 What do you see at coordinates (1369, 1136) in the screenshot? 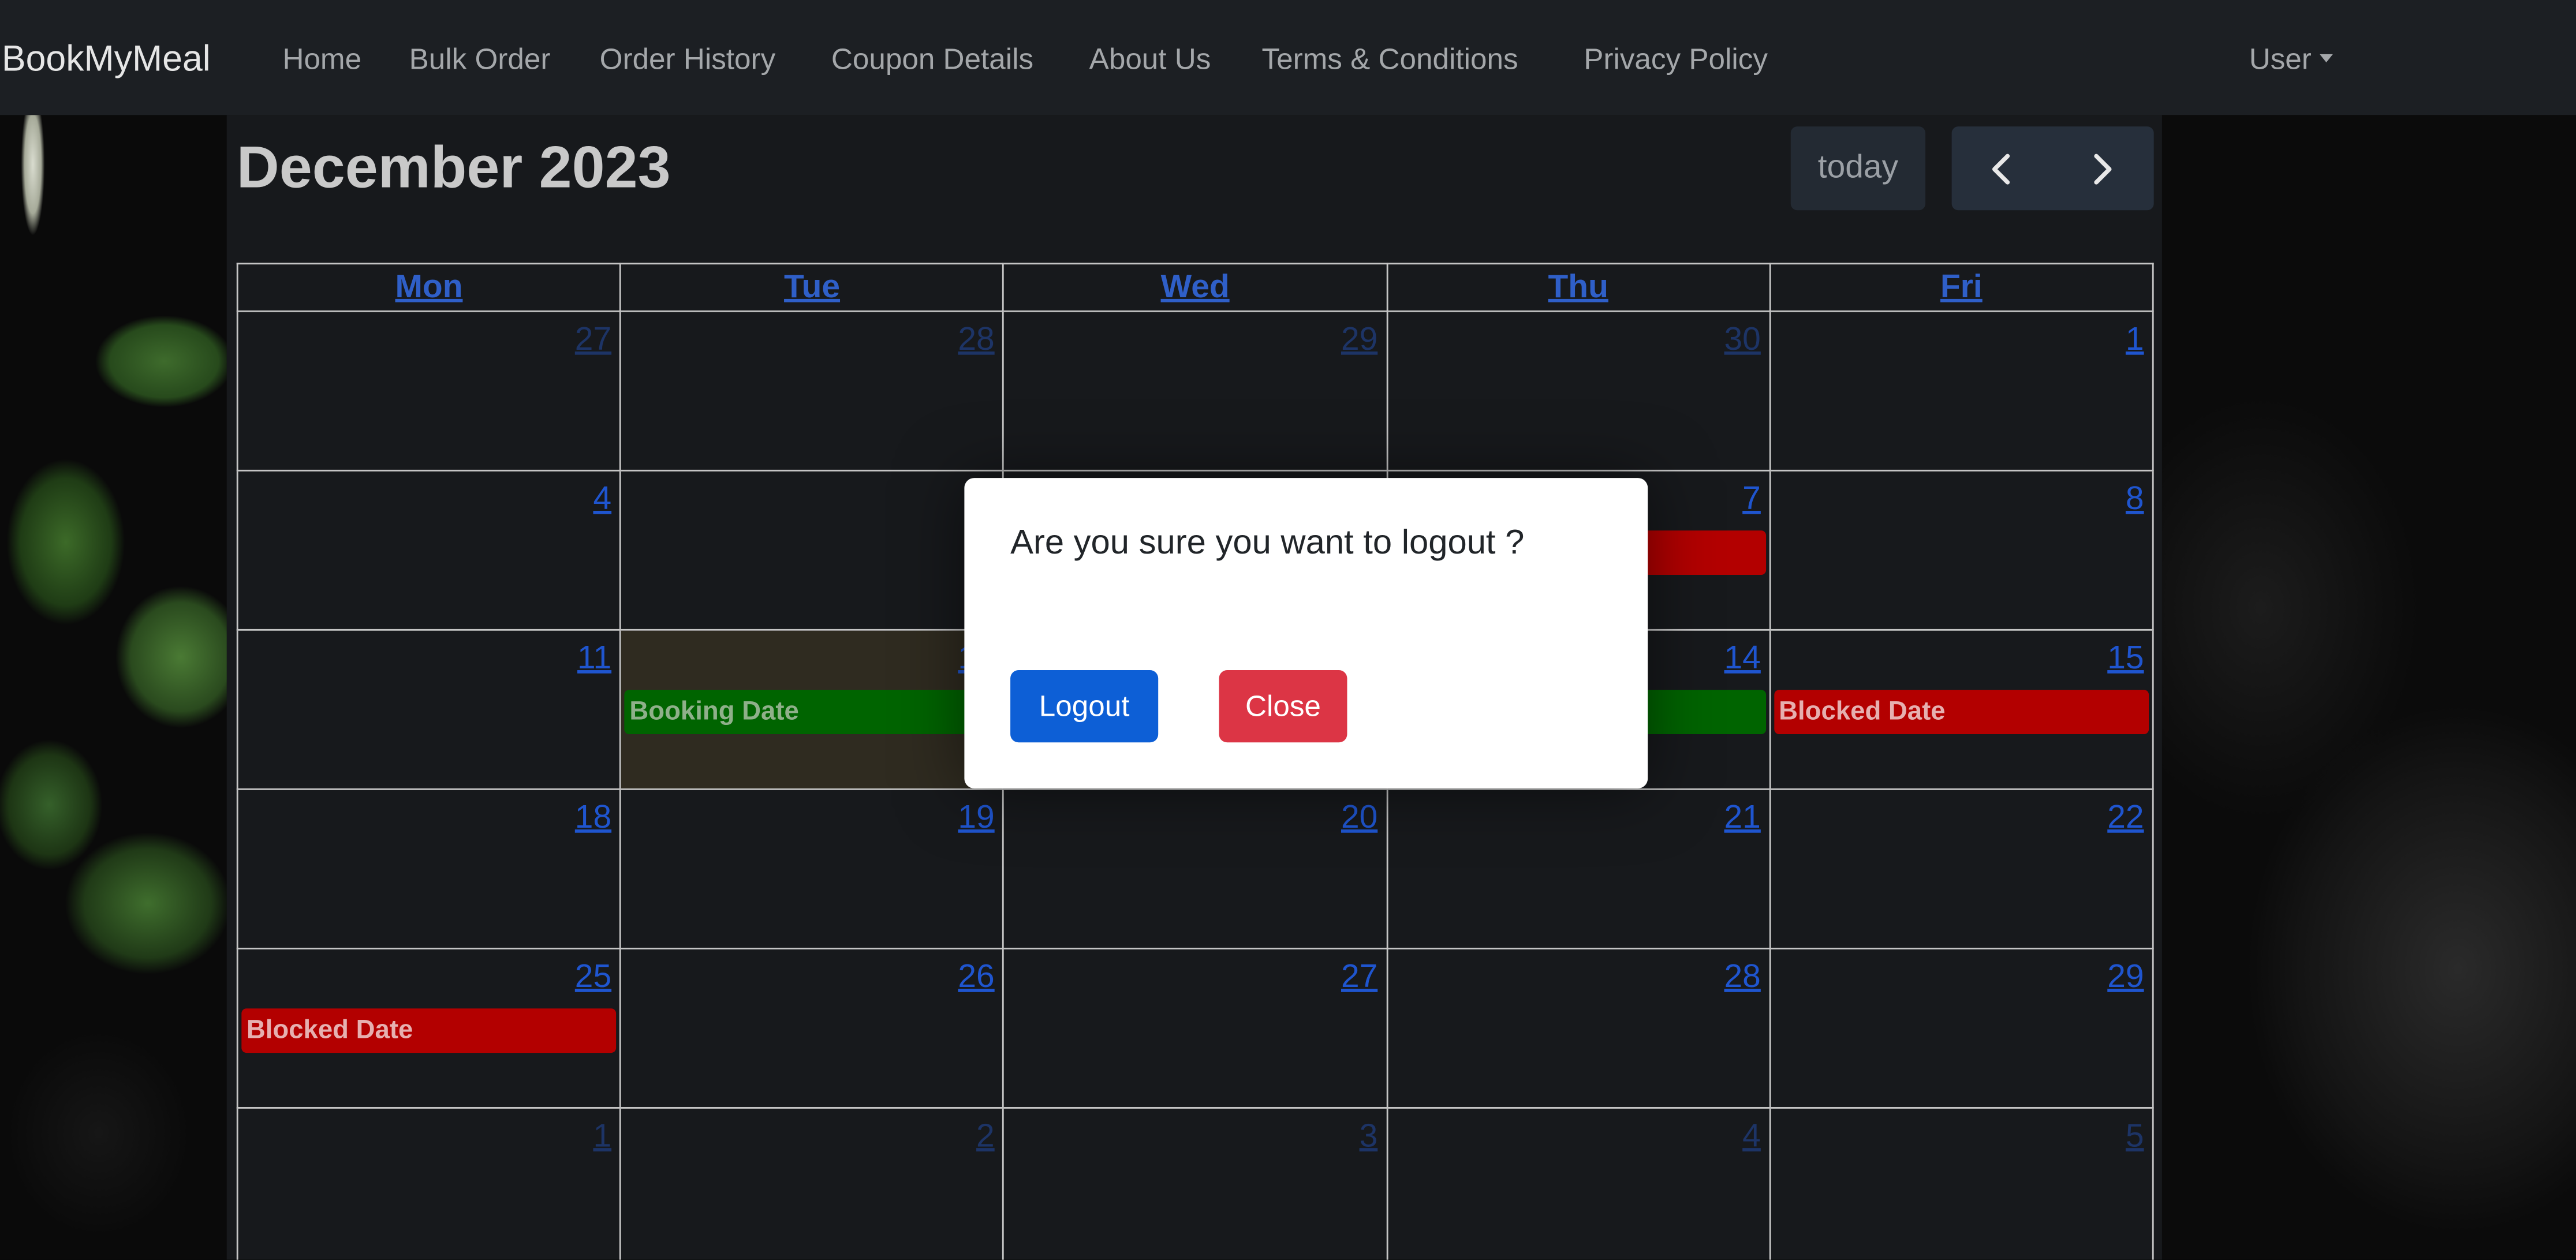
I see `day-number-link: 3` at bounding box center [1369, 1136].